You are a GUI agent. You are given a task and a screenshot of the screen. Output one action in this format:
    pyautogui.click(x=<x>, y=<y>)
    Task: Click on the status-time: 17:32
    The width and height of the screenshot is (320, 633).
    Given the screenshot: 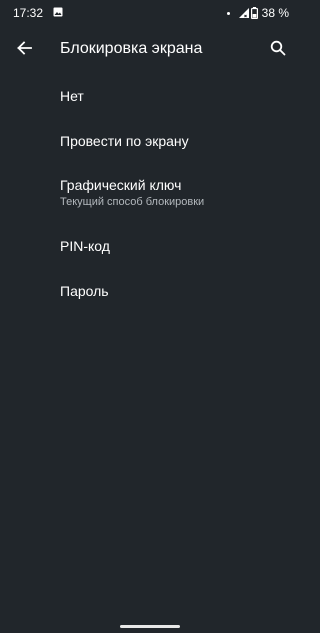 What is the action you would take?
    pyautogui.click(x=28, y=13)
    